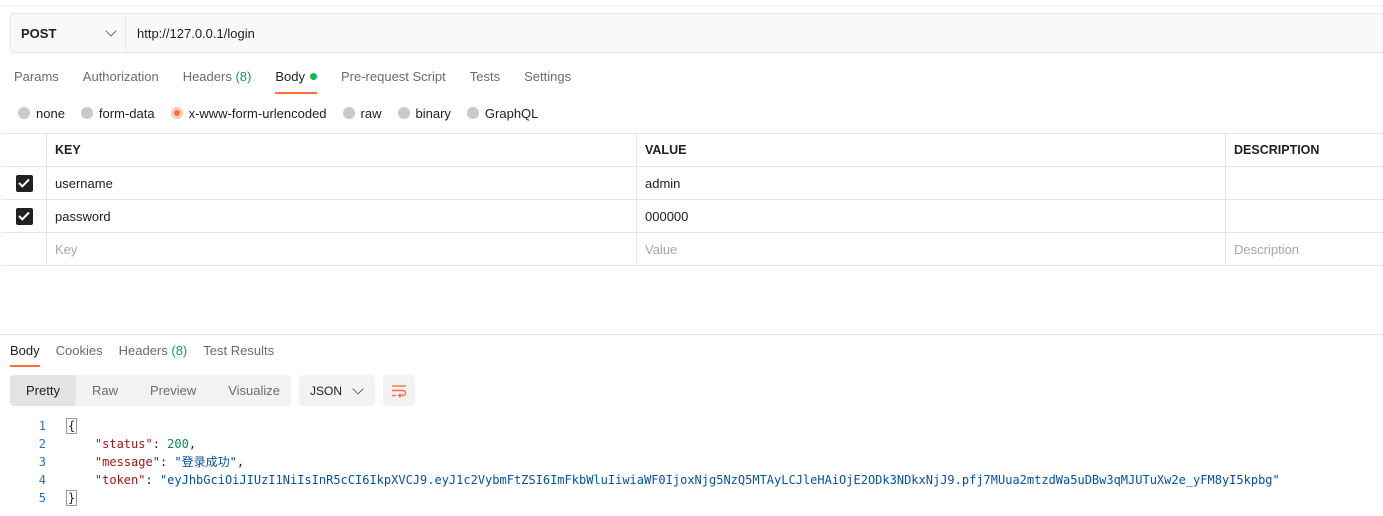  I want to click on tab-label: Pre-request Script, so click(393, 76).